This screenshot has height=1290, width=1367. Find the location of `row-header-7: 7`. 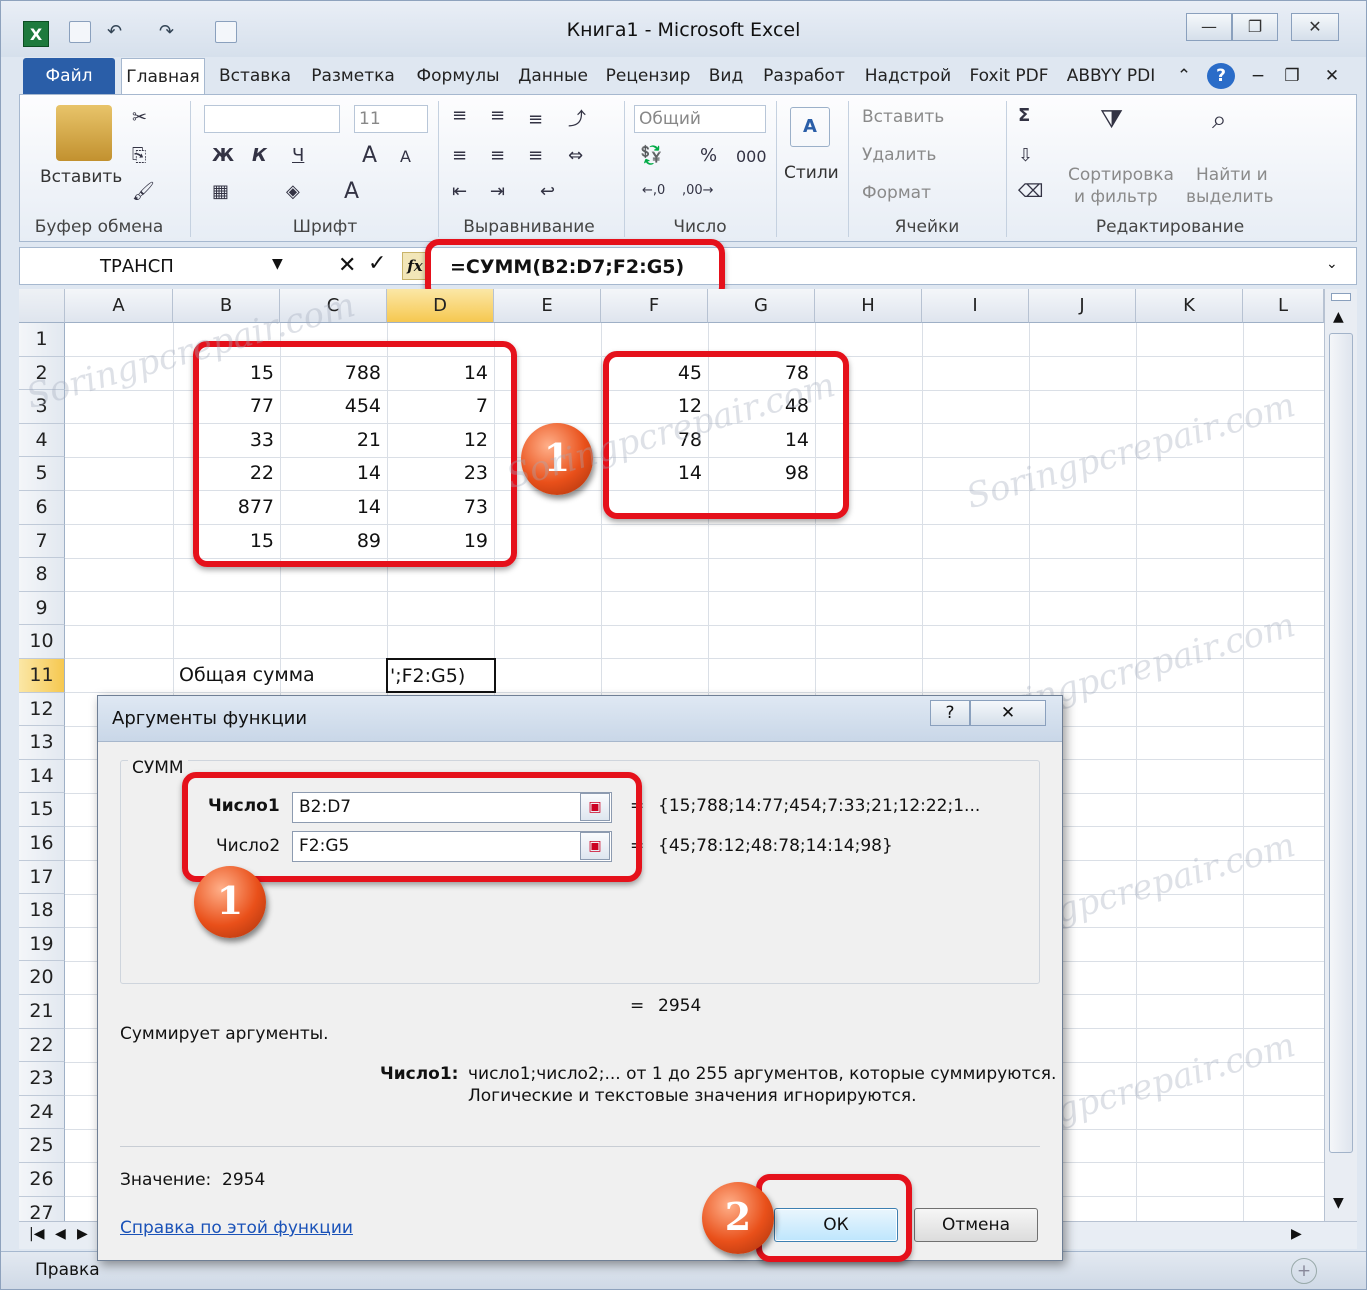

row-header-7: 7 is located at coordinates (42, 541).